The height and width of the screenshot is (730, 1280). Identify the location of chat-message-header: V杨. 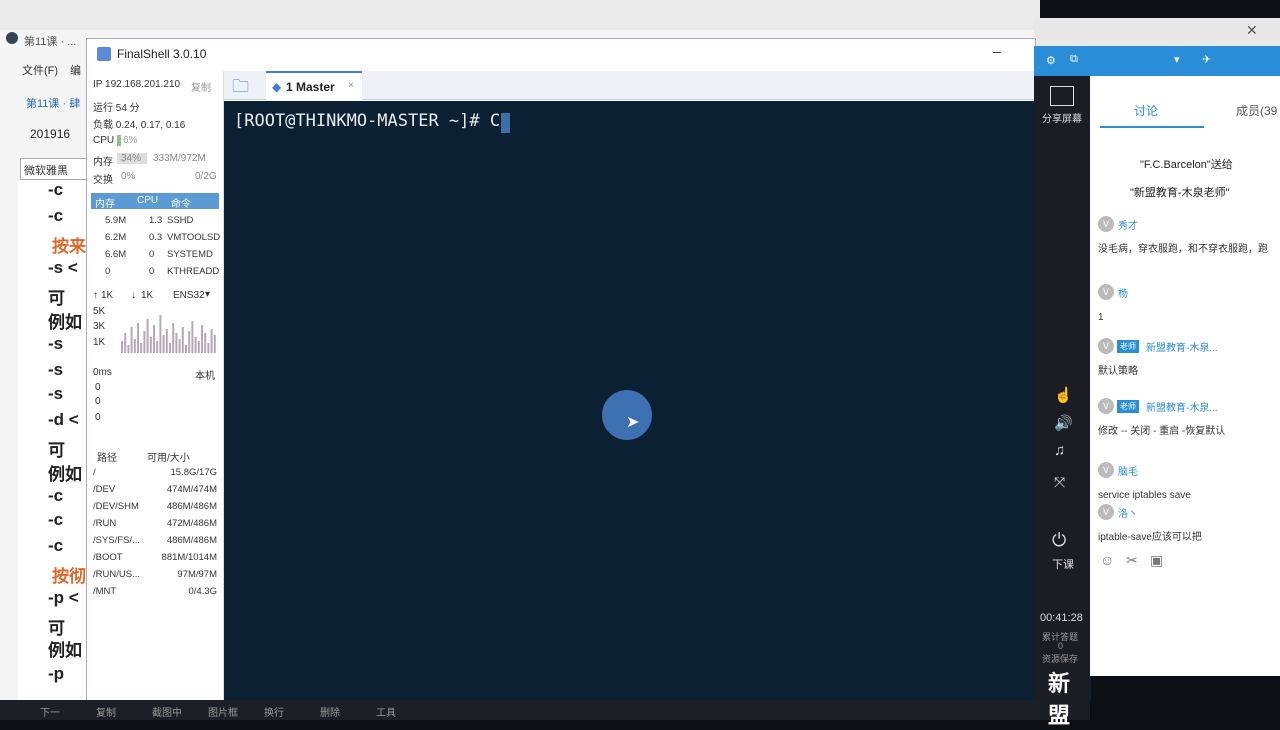
(1113, 292).